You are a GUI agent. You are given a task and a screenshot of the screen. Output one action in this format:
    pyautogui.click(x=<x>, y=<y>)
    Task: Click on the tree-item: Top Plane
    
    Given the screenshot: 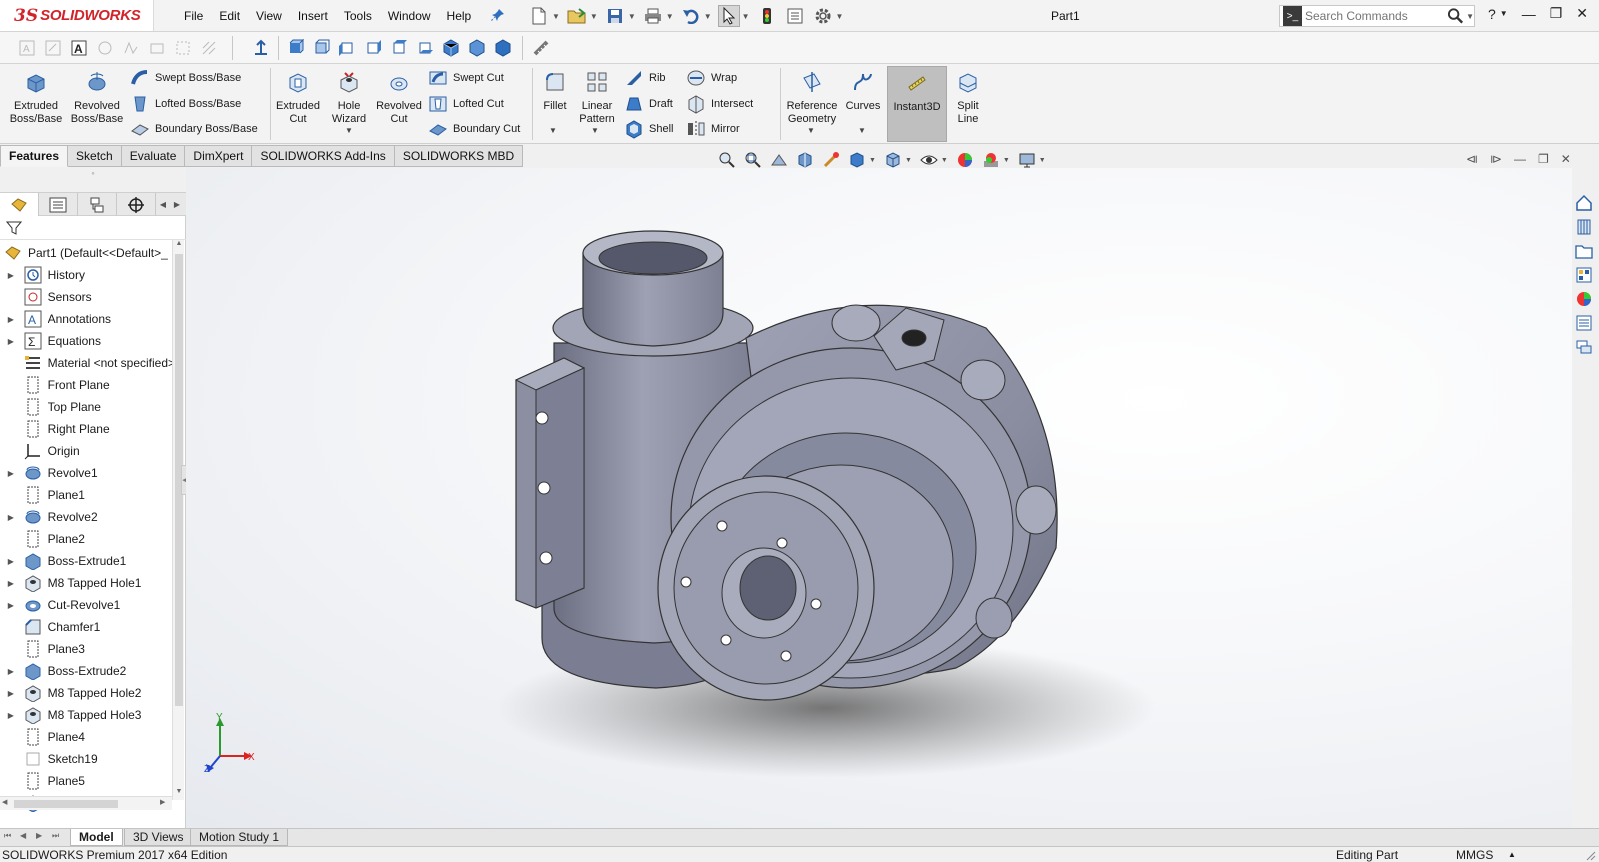 What is the action you would take?
    pyautogui.click(x=86, y=407)
    